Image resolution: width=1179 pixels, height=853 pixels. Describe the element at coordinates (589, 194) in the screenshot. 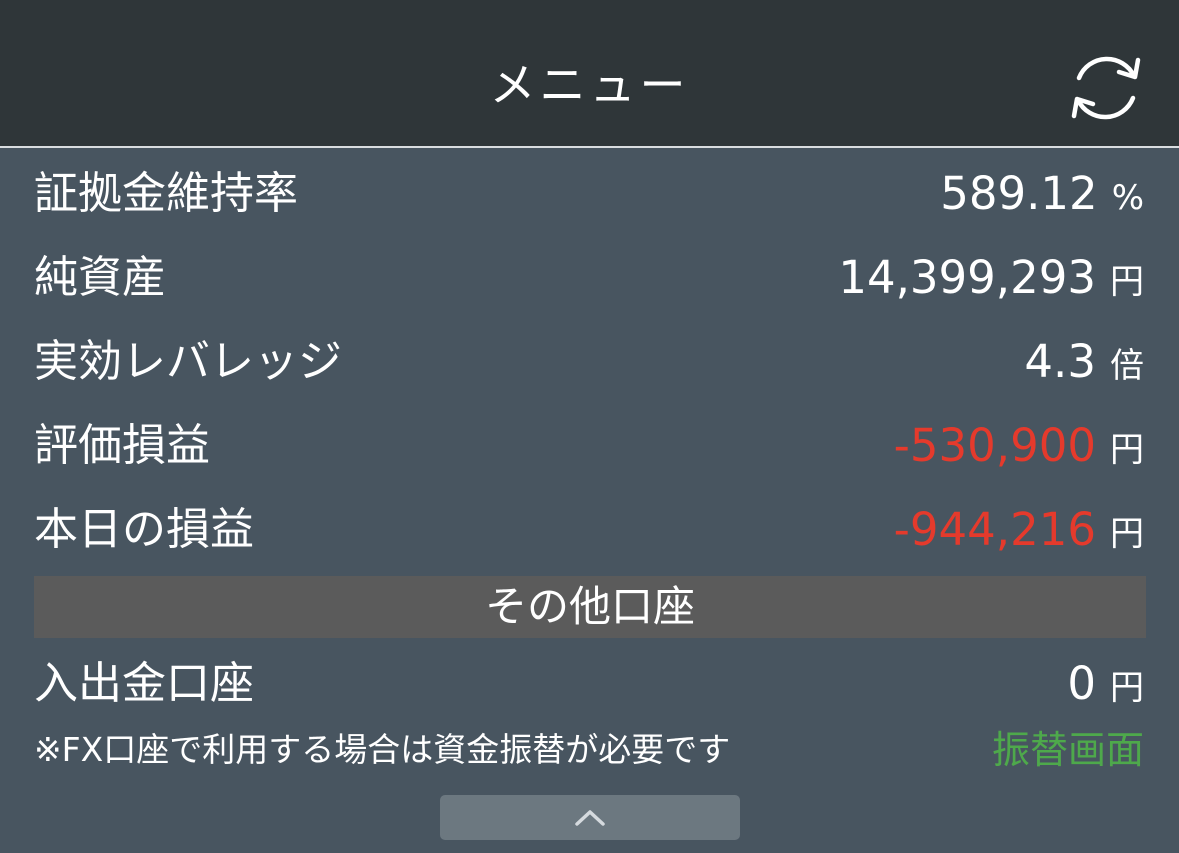

I see `margin-ratio-row: 証拠金維持率 589.12%` at that location.